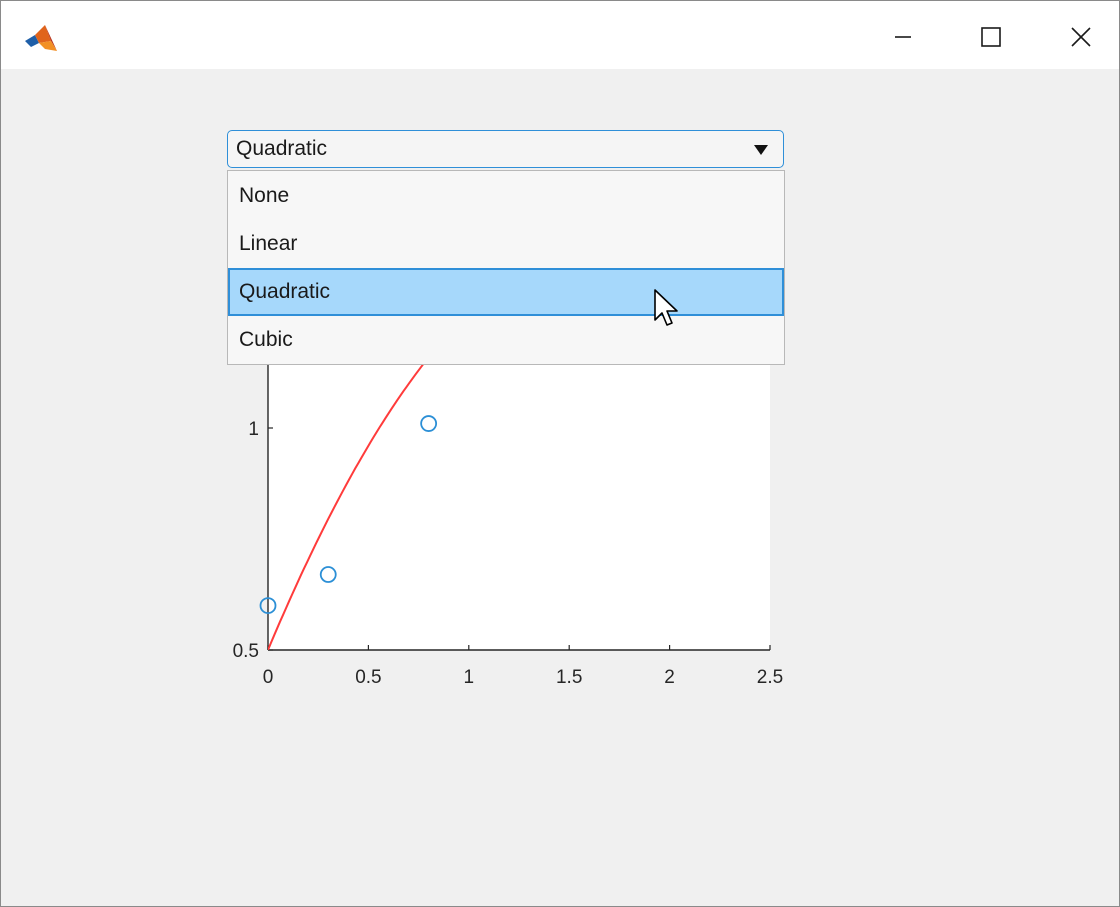 The height and width of the screenshot is (907, 1120). What do you see at coordinates (506, 244) in the screenshot?
I see `dropdown-option-linear: Linear` at bounding box center [506, 244].